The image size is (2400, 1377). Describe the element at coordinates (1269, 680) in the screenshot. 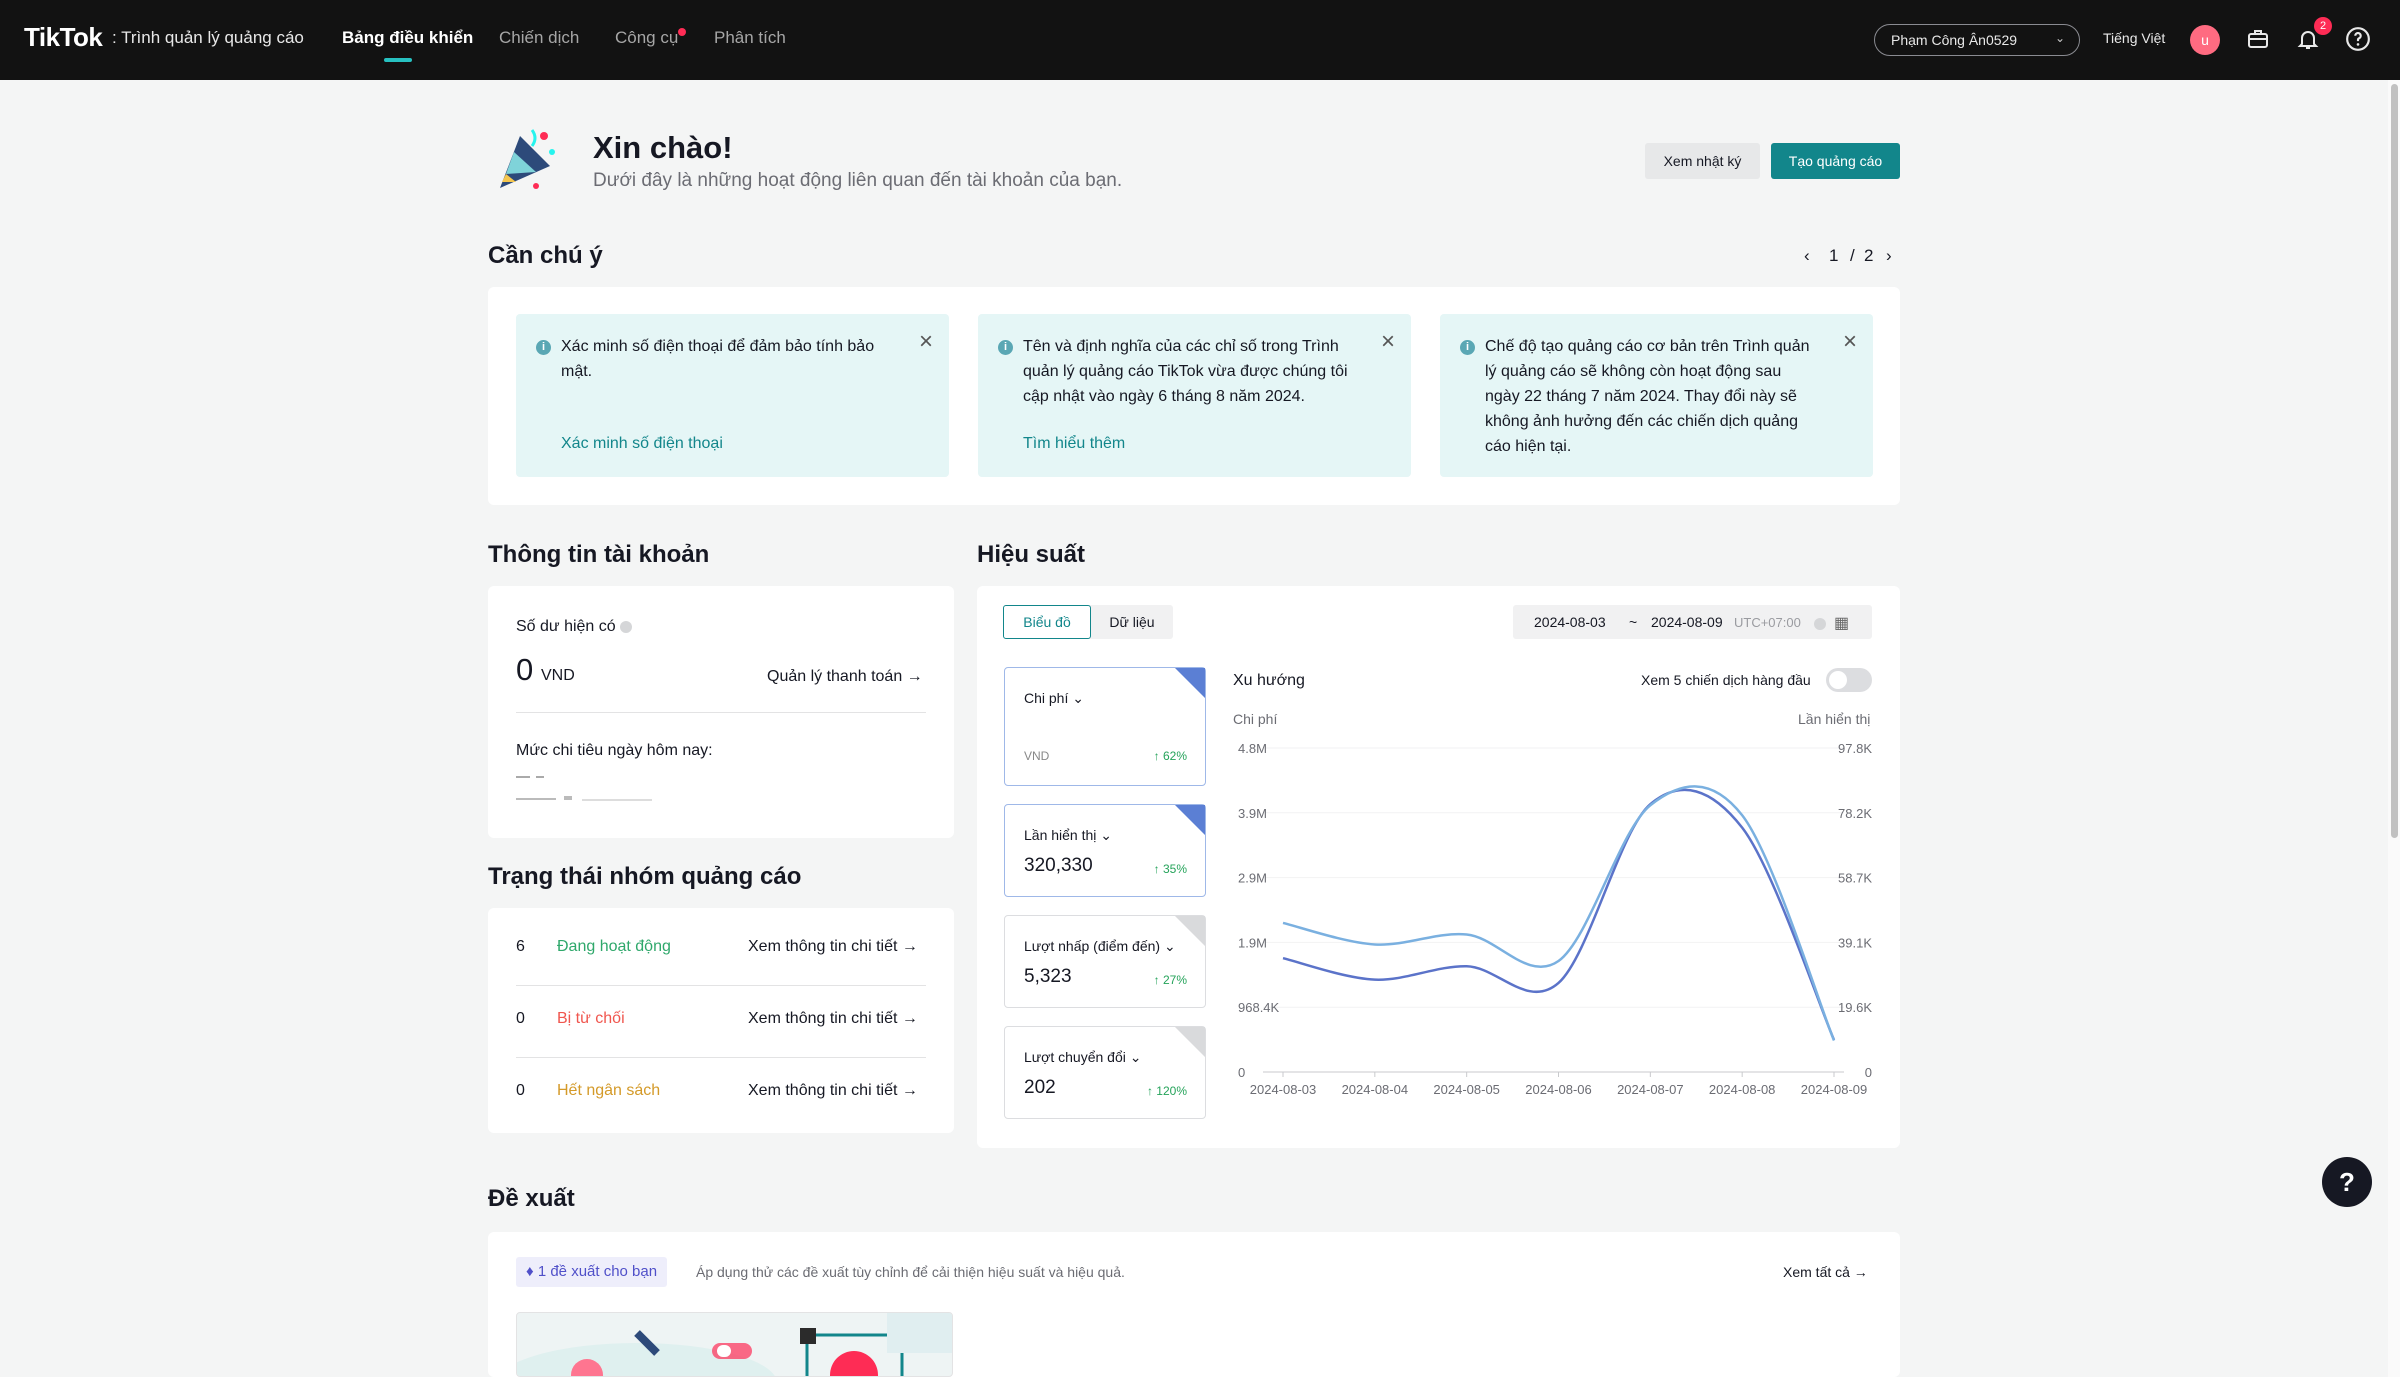

I see `trend-title: Xu hướng` at that location.